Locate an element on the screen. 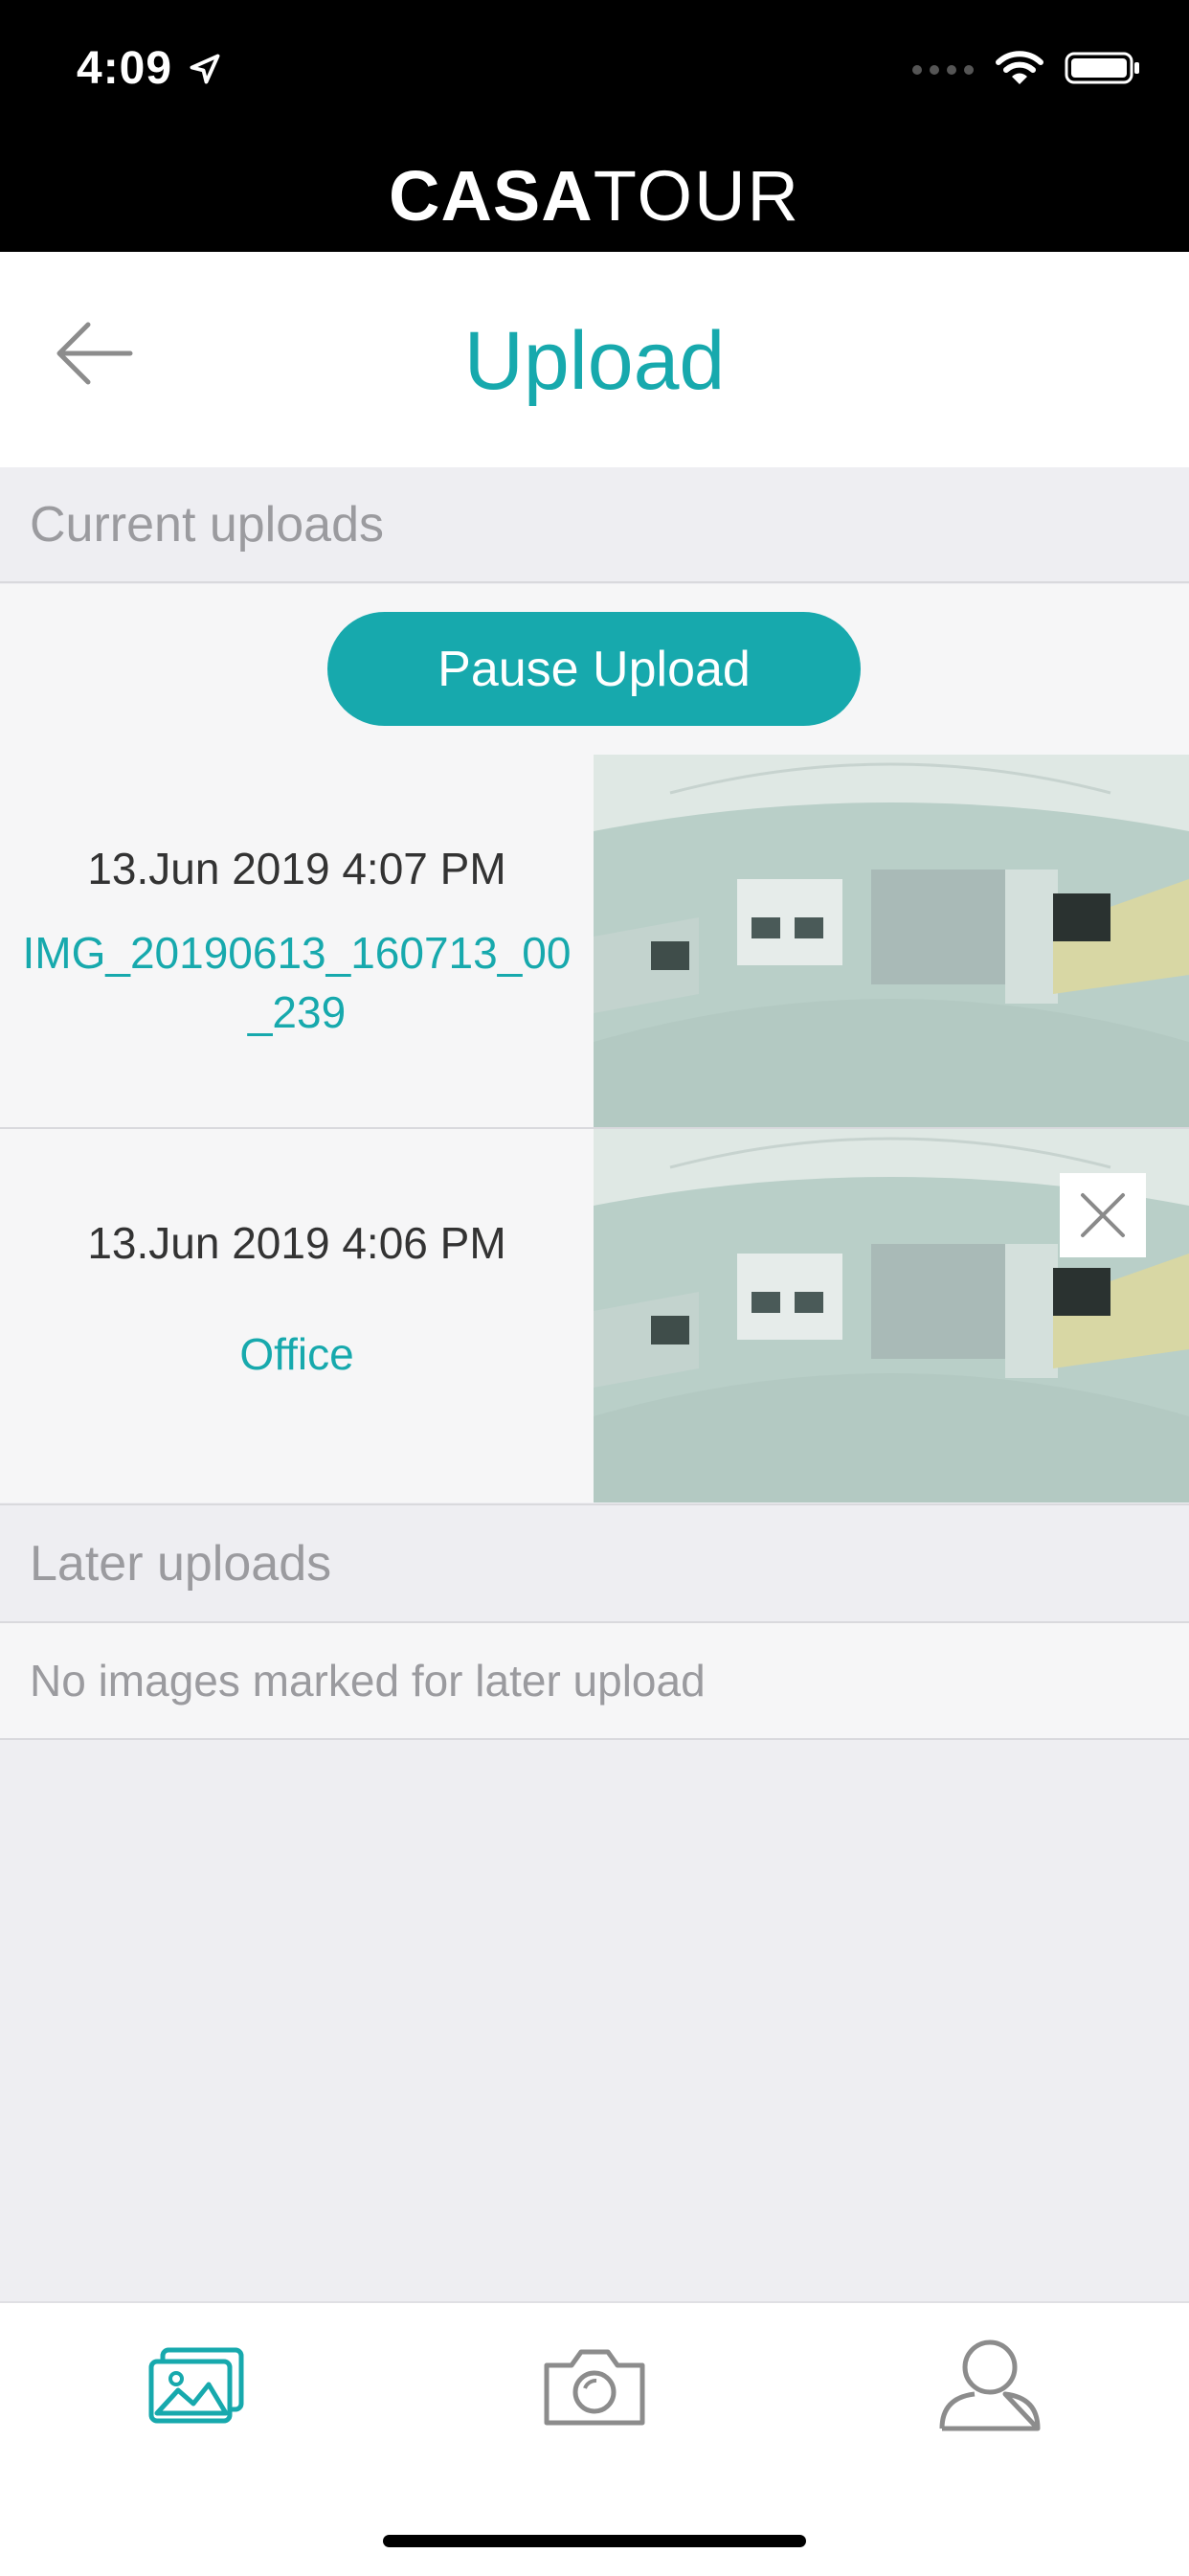  status-indicators is located at coordinates (1026, 68).